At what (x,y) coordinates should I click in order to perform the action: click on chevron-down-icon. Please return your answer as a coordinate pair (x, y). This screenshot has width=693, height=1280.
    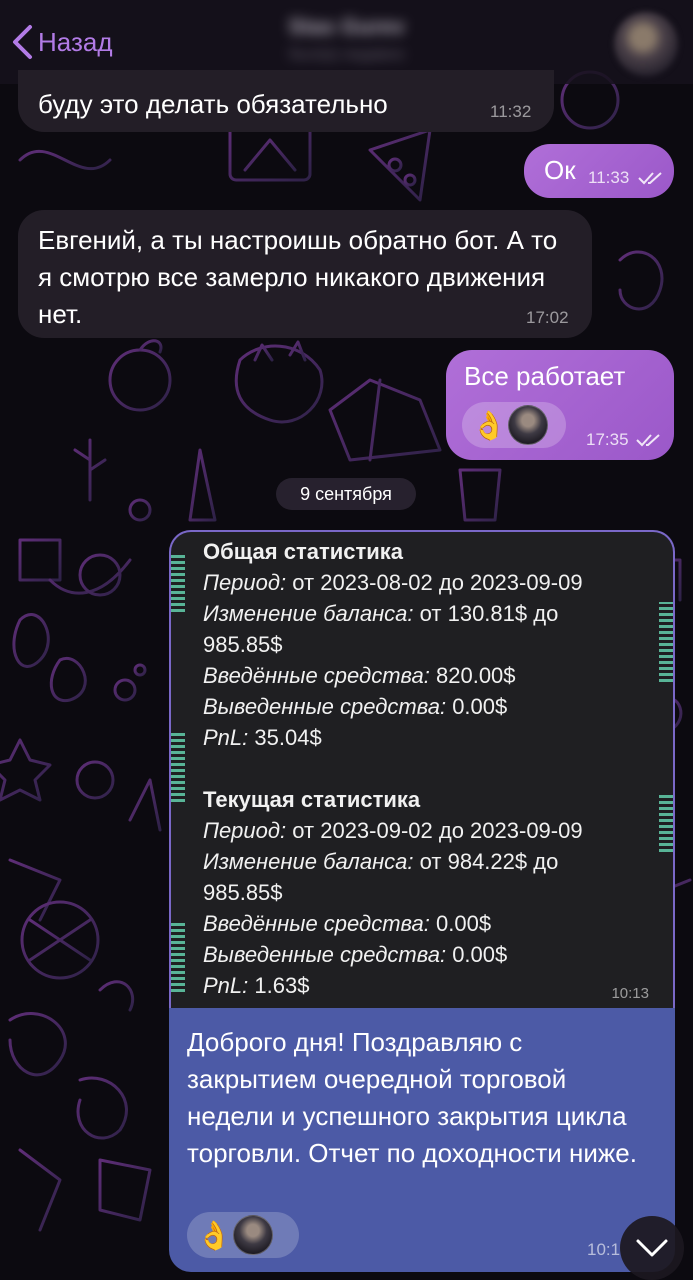
    Looking at the image, I should click on (652, 1248).